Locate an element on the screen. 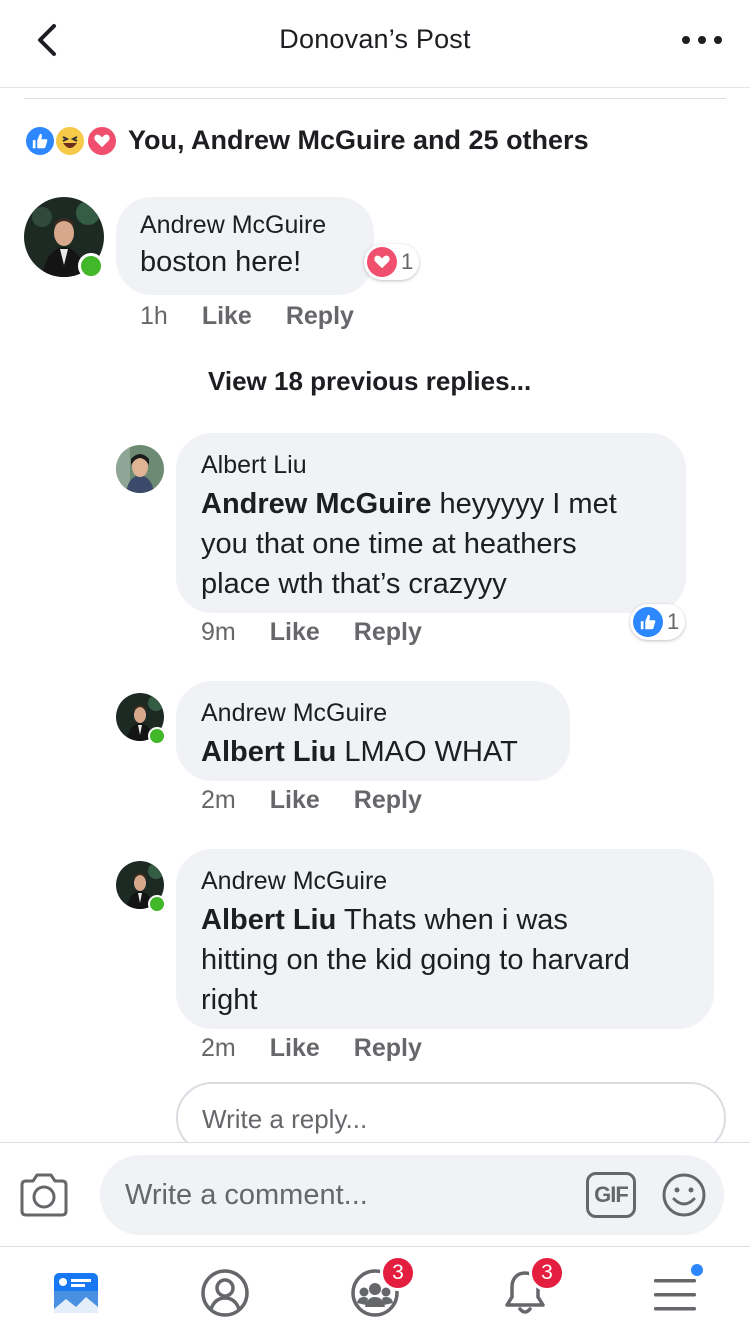 This screenshot has width=750, height=1334. comment-meta: 1h Like Reply is located at coordinates (264, 316).